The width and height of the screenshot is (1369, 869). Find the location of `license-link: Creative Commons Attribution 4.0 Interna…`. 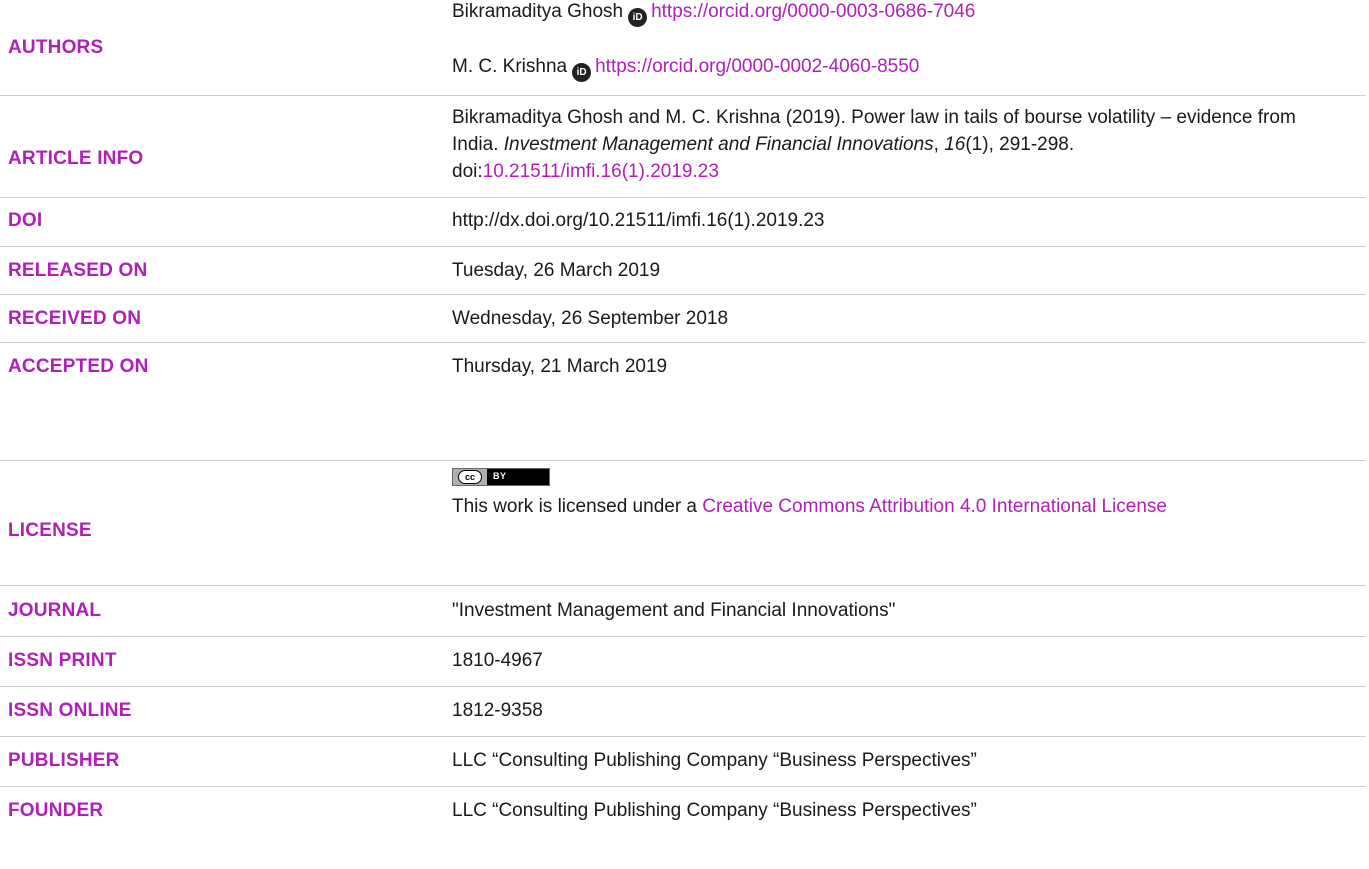

license-link: Creative Commons Attribution 4.0 Interna… is located at coordinates (934, 506).